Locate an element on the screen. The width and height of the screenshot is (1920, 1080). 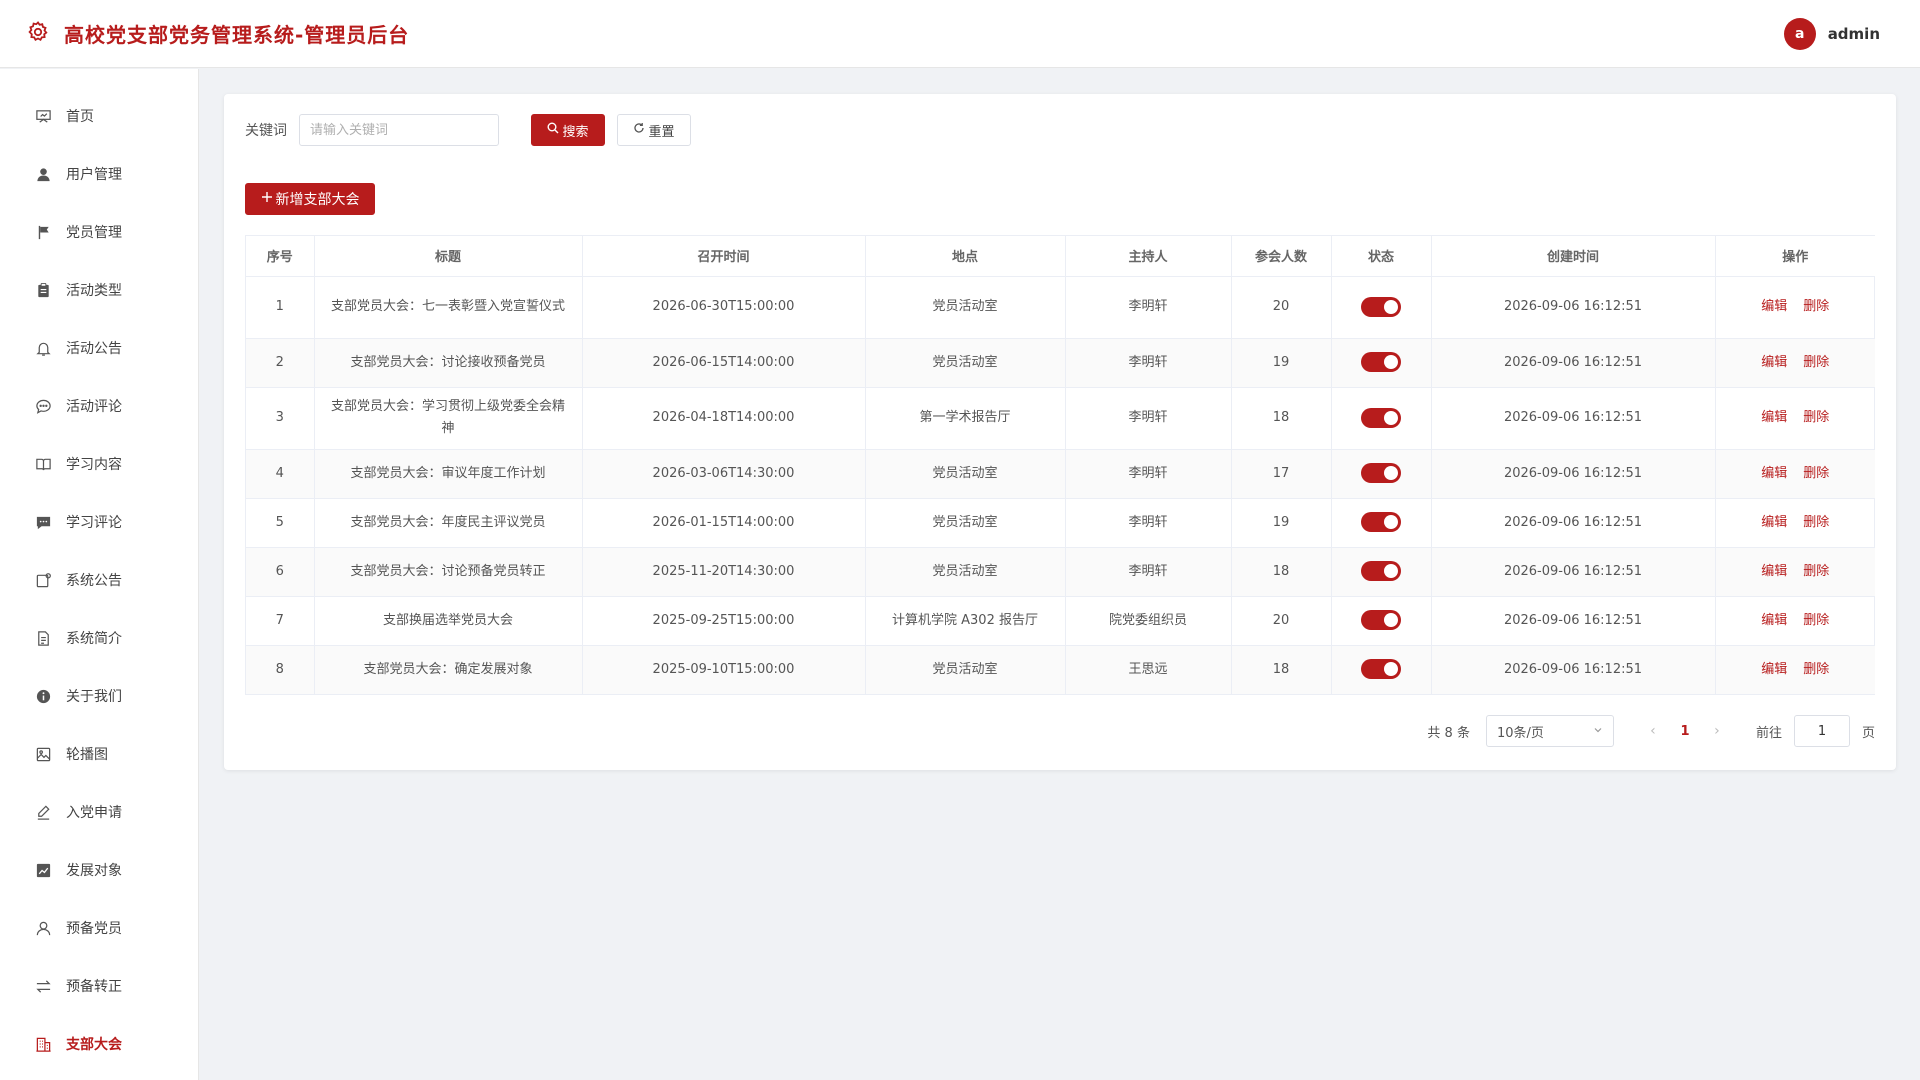
message-icon is located at coordinates (43, 522).